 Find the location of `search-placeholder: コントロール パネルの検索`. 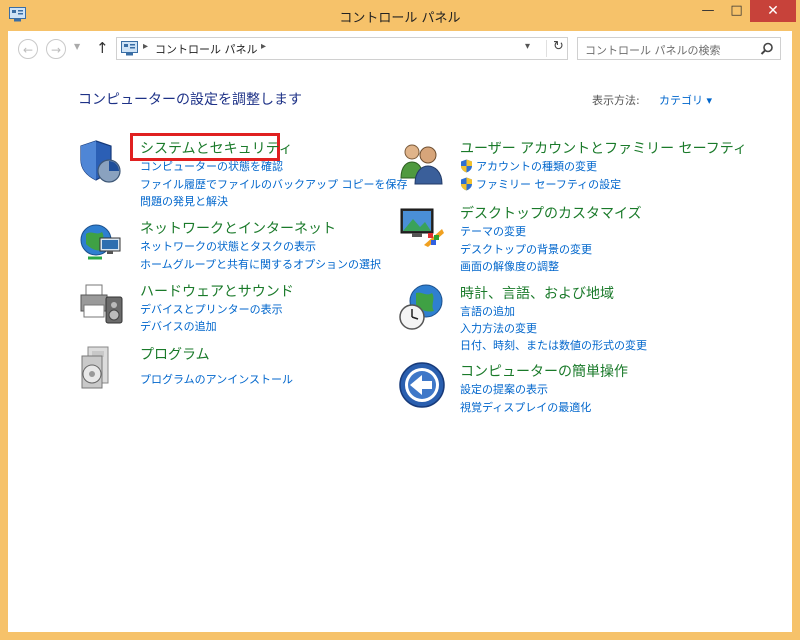

search-placeholder: コントロール パネルの検索 is located at coordinates (653, 50).